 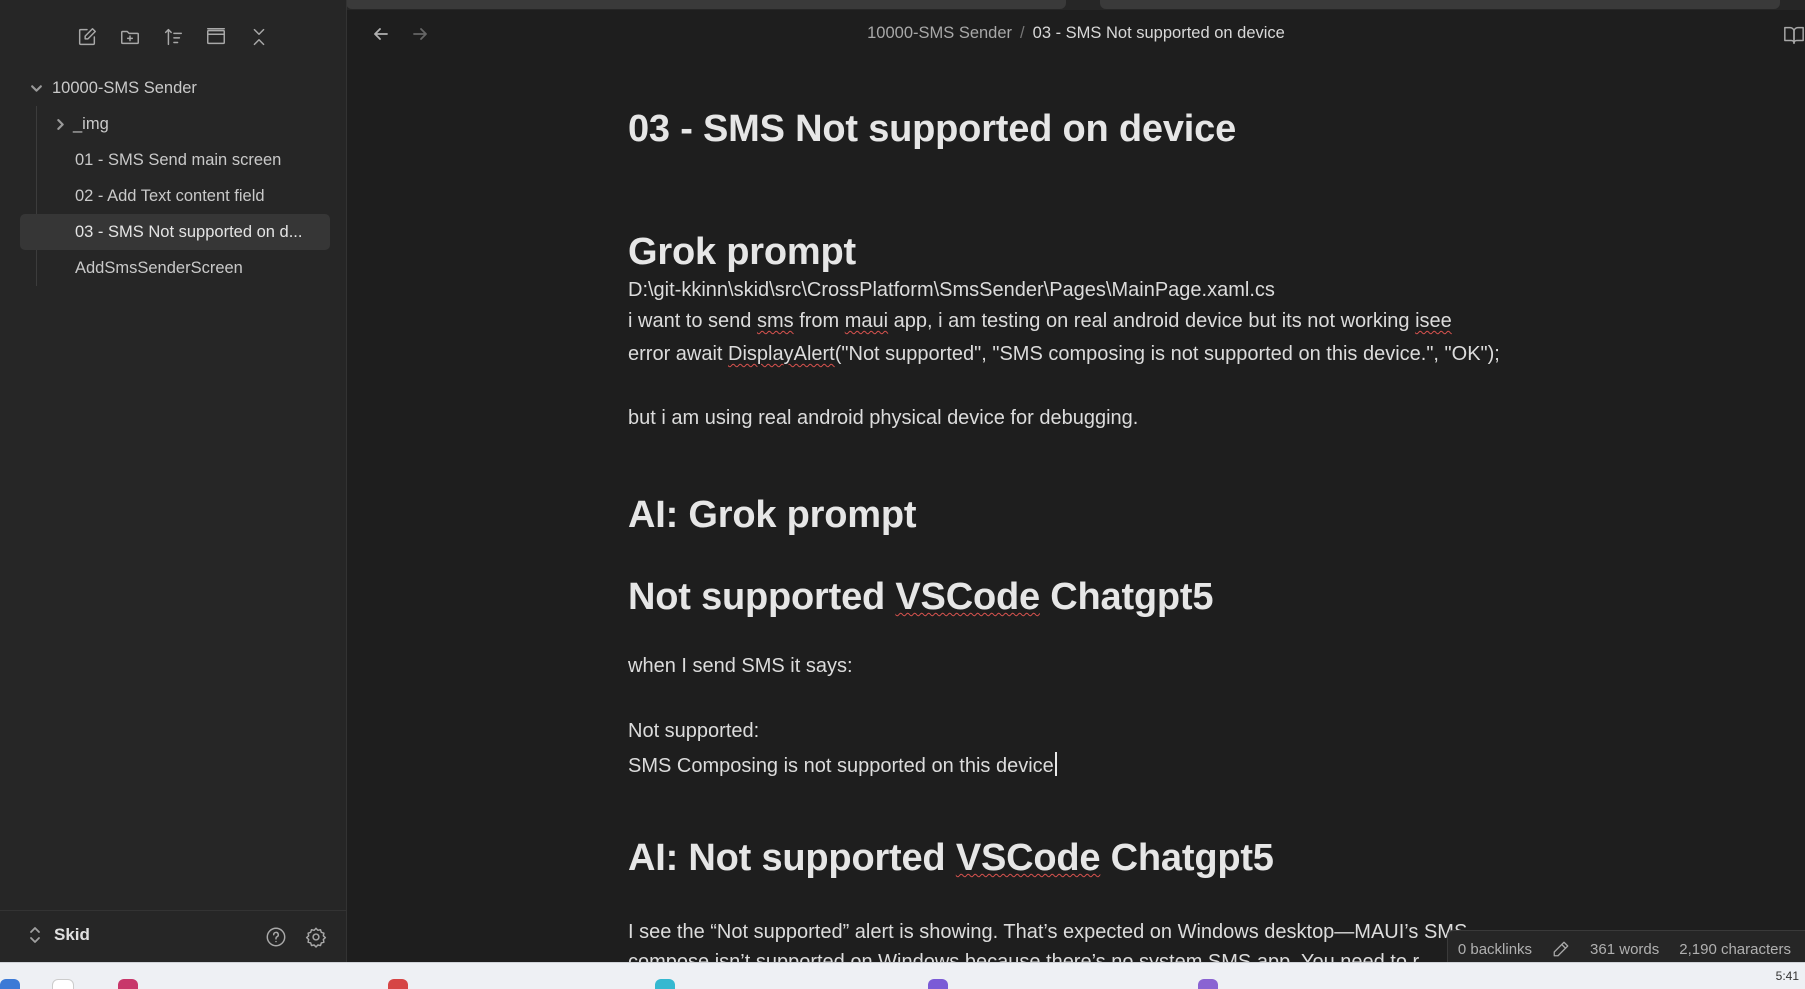 I want to click on vault-switcher: Skid, so click(x=59, y=935).